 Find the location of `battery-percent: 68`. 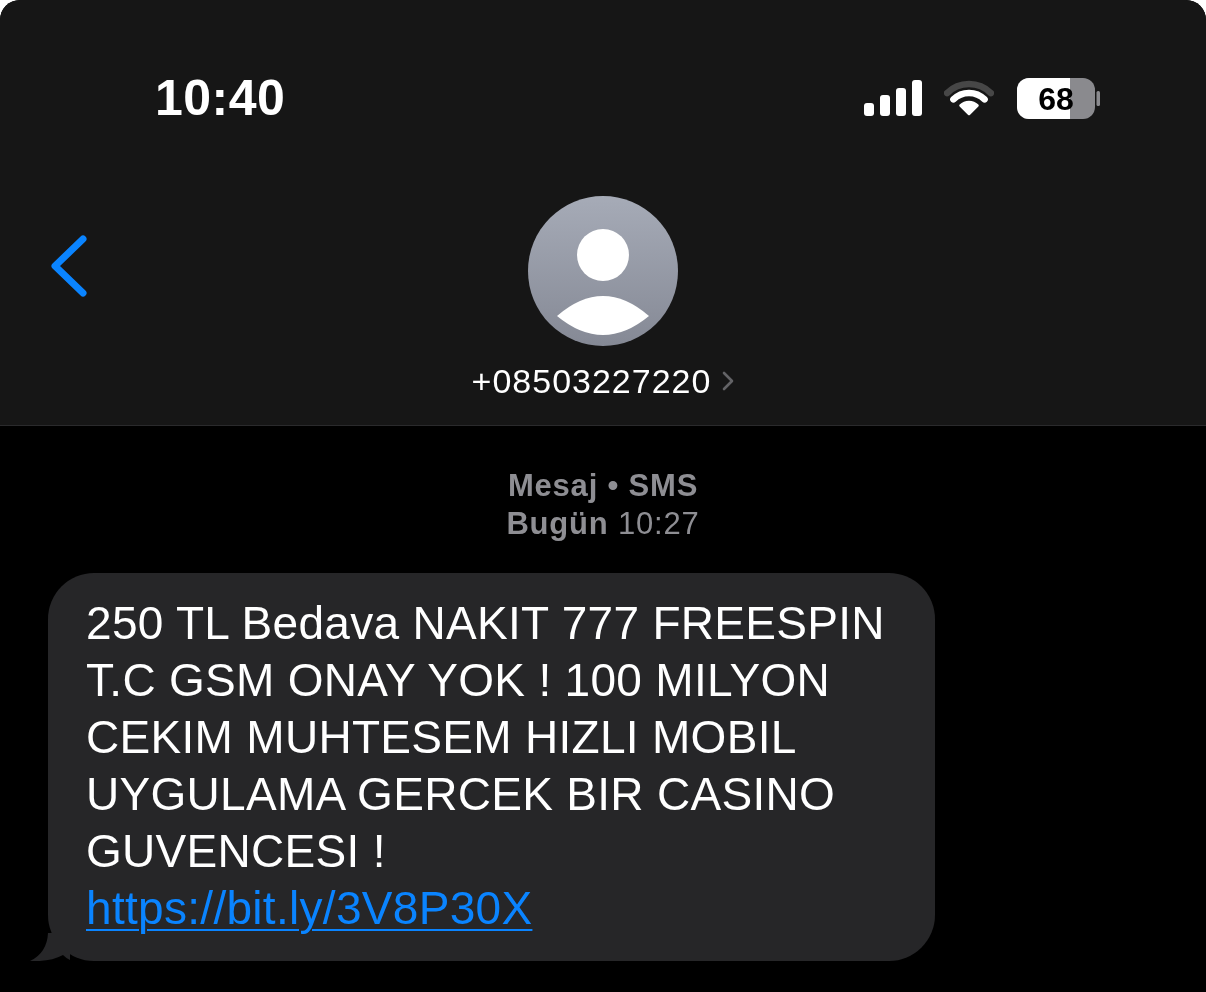

battery-percent: 68 is located at coordinates (1056, 98).